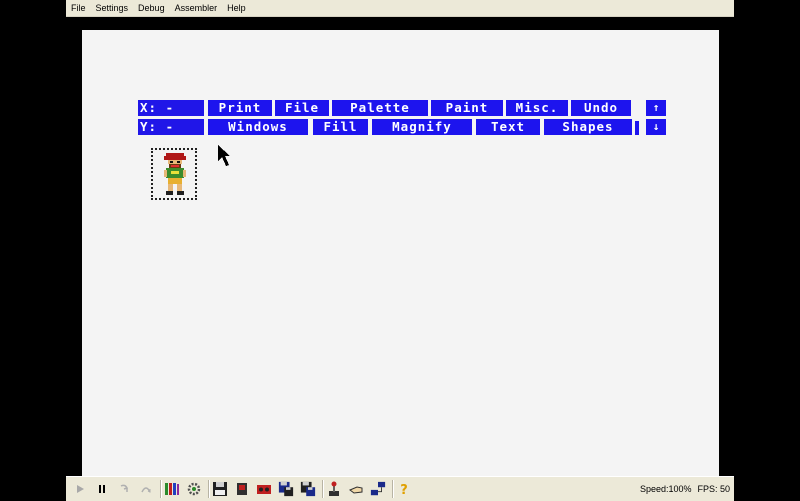 The height and width of the screenshot is (501, 800). What do you see at coordinates (194, 489) in the screenshot?
I see `settings-gear-icon` at bounding box center [194, 489].